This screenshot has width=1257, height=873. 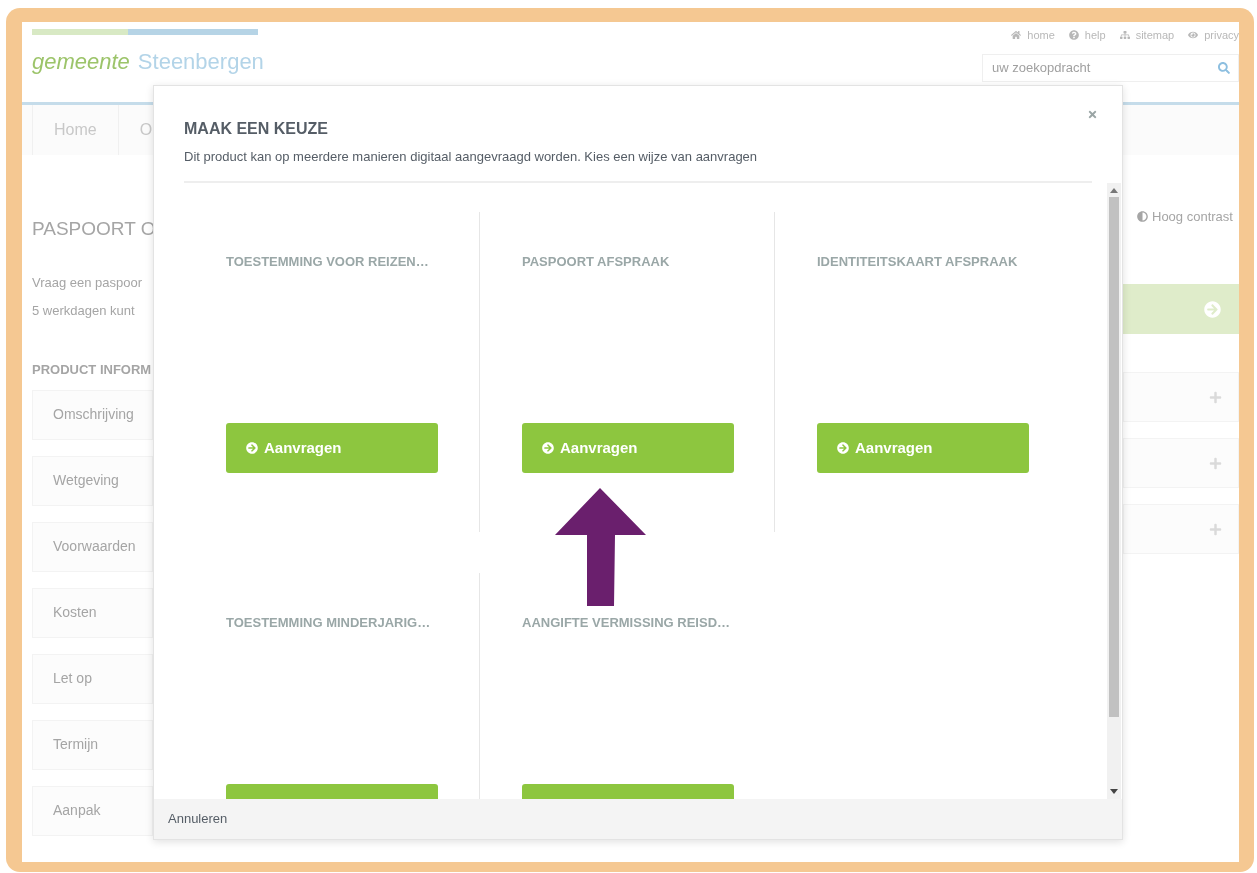 I want to click on top-link: home, so click(x=1033, y=35).